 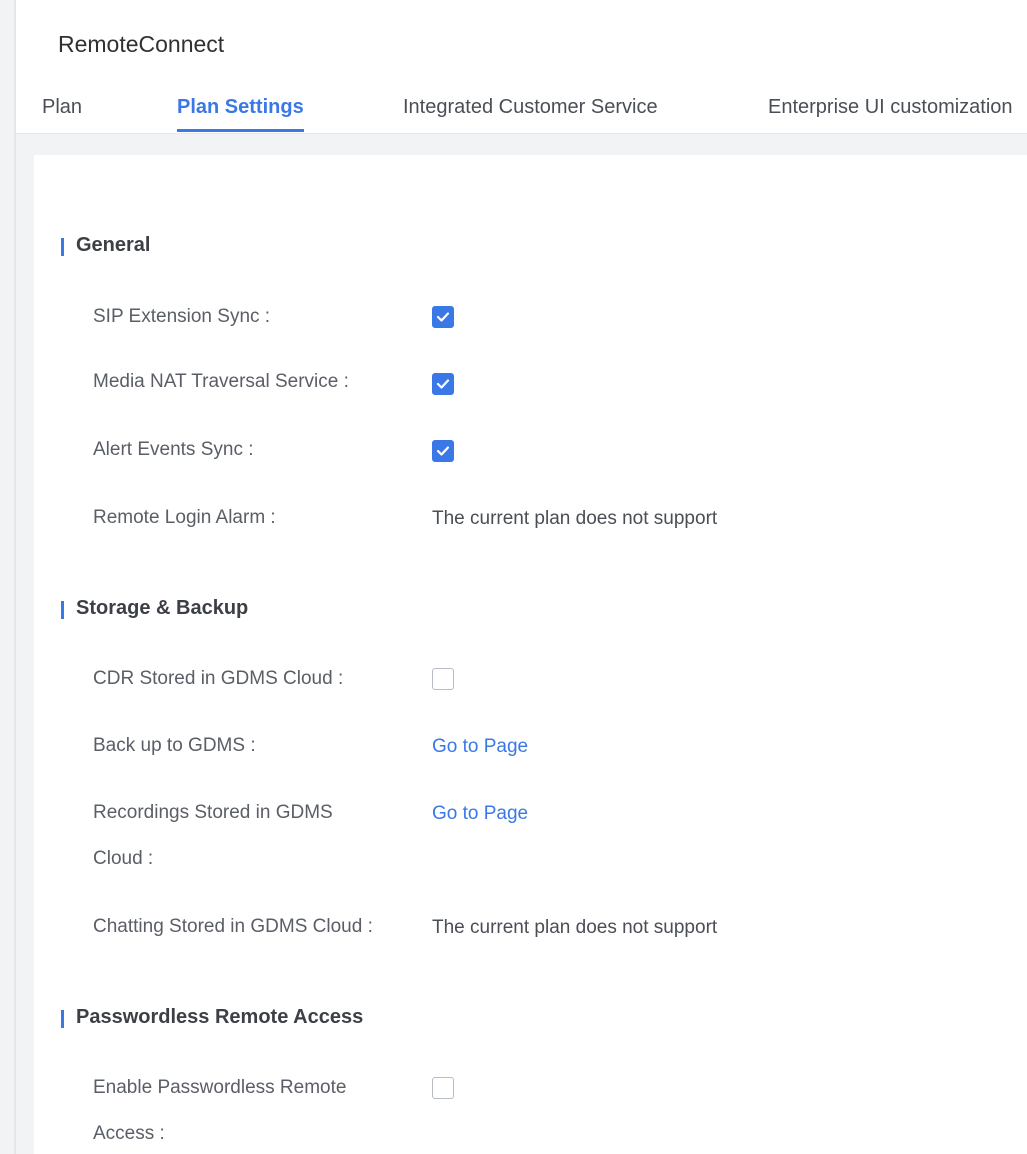 I want to click on tab-plan-settings: Plan Settings, so click(x=240, y=114).